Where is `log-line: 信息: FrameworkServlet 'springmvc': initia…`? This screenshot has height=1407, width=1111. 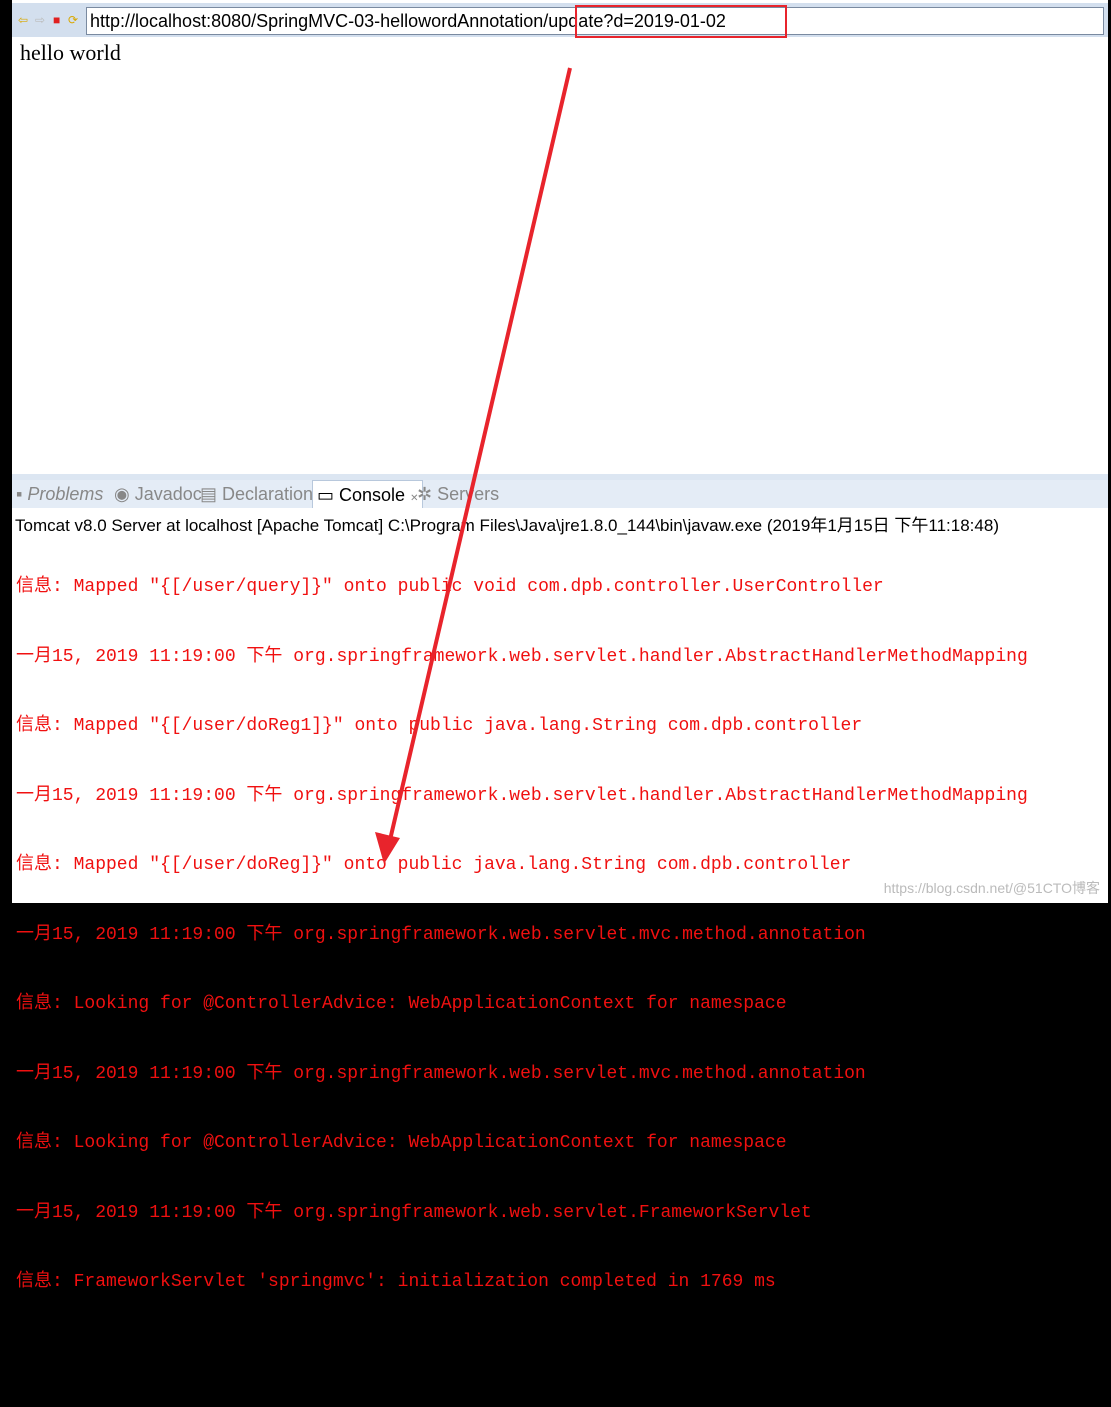
log-line: 信息: FrameworkServlet 'springmvc': initia… is located at coordinates (396, 1282).